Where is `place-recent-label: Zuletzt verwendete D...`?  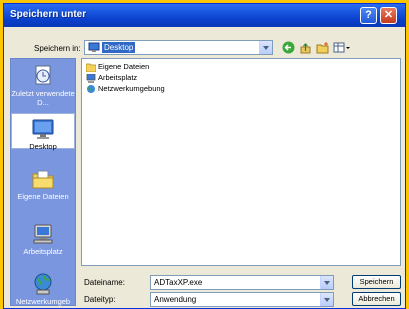
place-recent-label: Zuletzt verwendete D... is located at coordinates (43, 98).